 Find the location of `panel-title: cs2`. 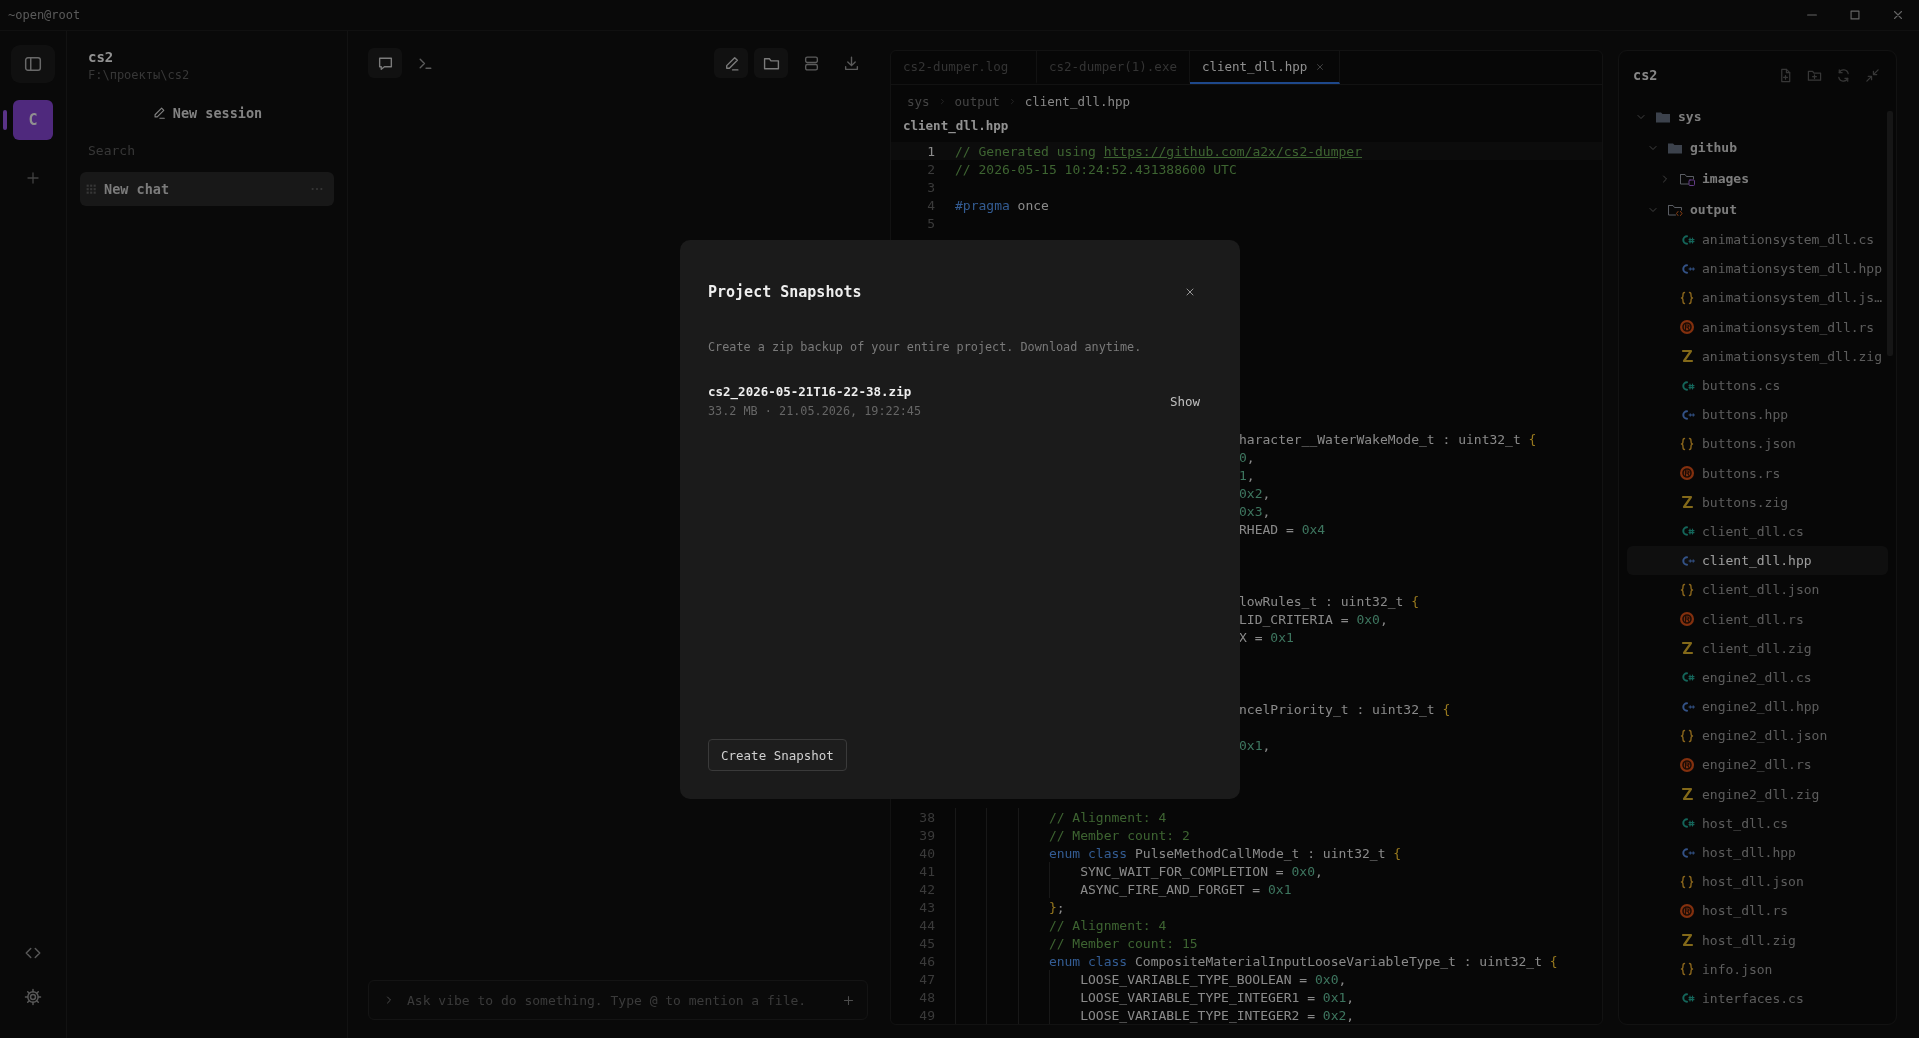

panel-title: cs2 is located at coordinates (1645, 75).